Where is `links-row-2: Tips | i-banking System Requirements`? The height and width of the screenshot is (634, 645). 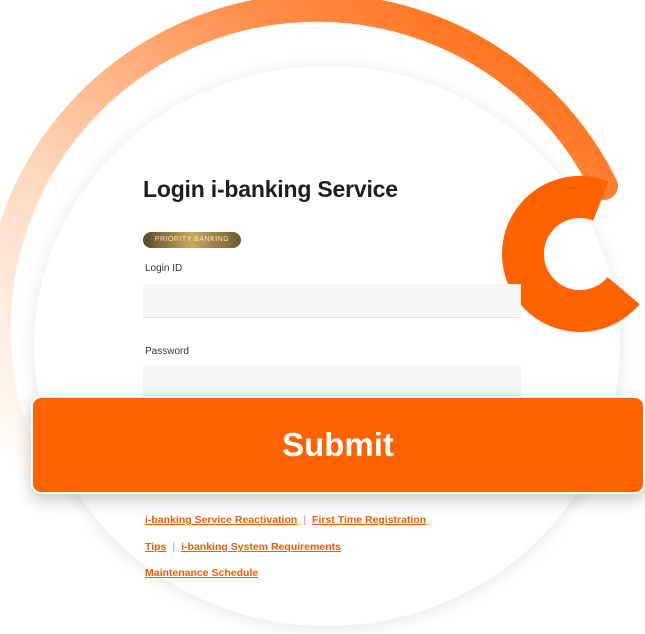
links-row-2: Tips | i-banking System Requirements is located at coordinates (243, 547).